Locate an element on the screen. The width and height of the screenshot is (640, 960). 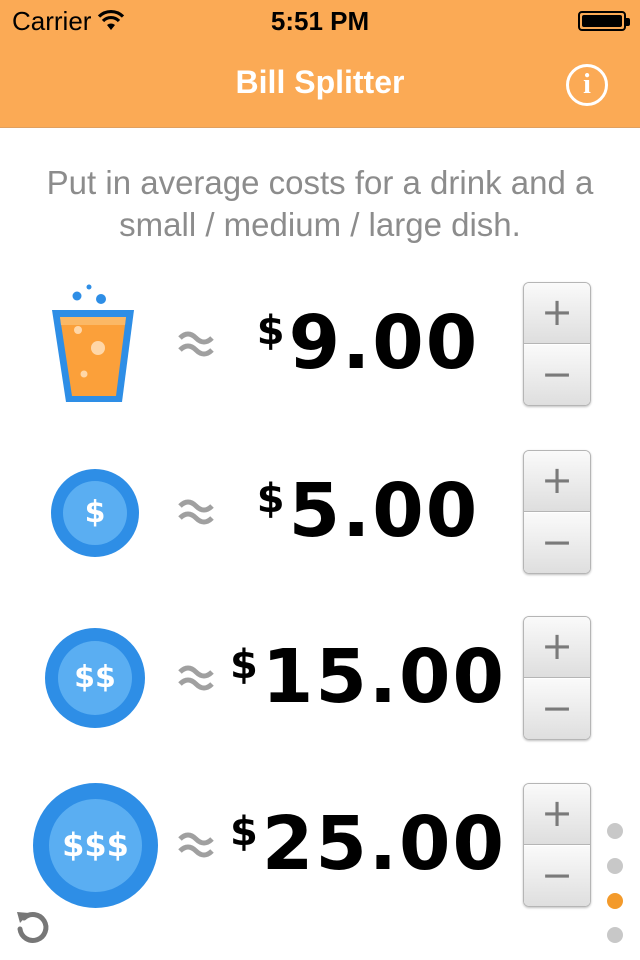
large-dish-price-stepper: + − is located at coordinates (557, 845).